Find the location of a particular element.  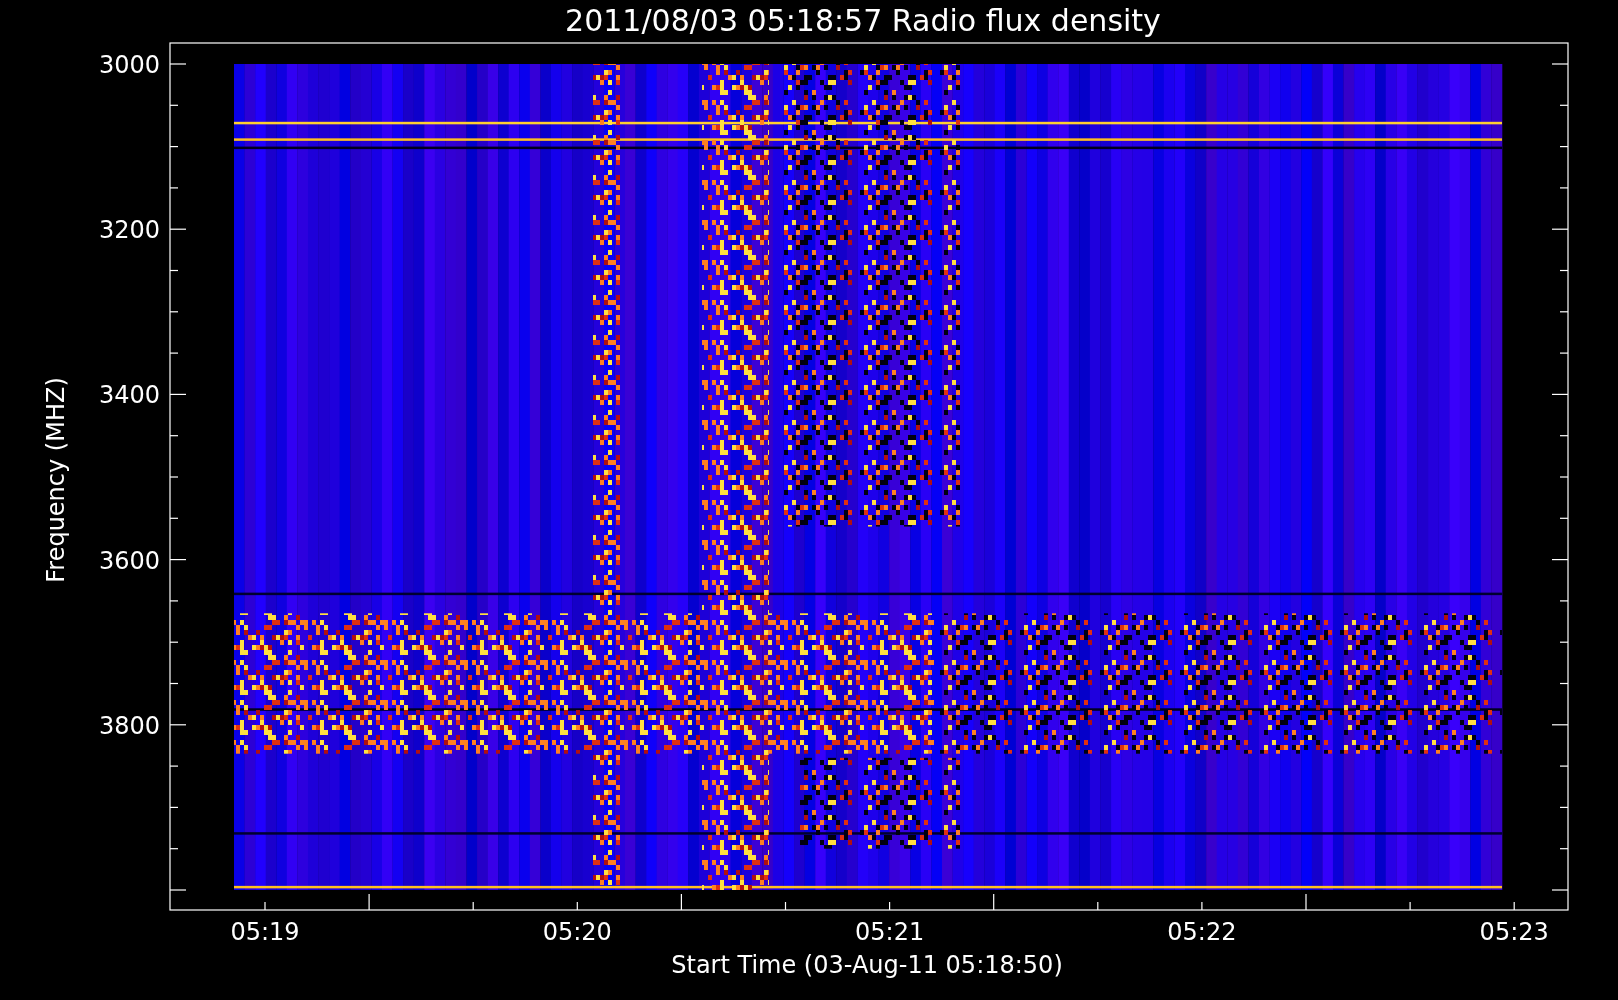

y-tick-label: 3200 is located at coordinates (129, 230).